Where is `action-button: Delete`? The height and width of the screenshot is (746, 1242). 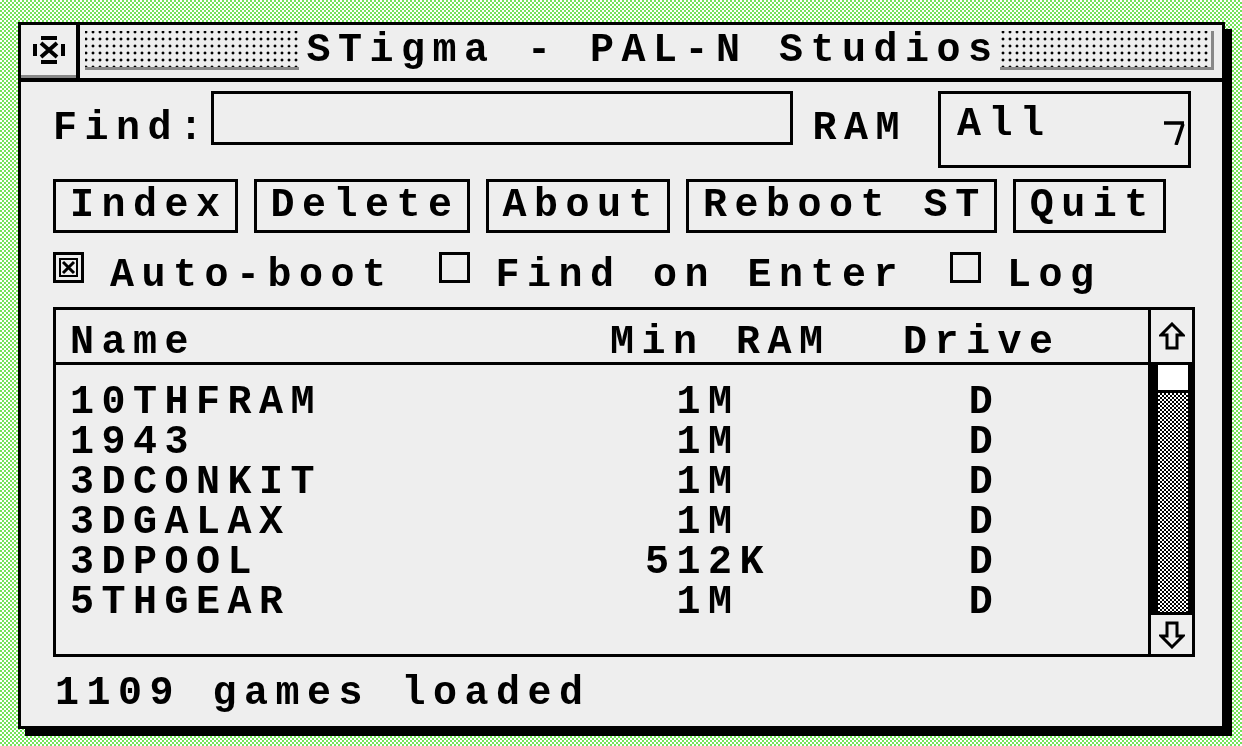 action-button: Delete is located at coordinates (361, 206).